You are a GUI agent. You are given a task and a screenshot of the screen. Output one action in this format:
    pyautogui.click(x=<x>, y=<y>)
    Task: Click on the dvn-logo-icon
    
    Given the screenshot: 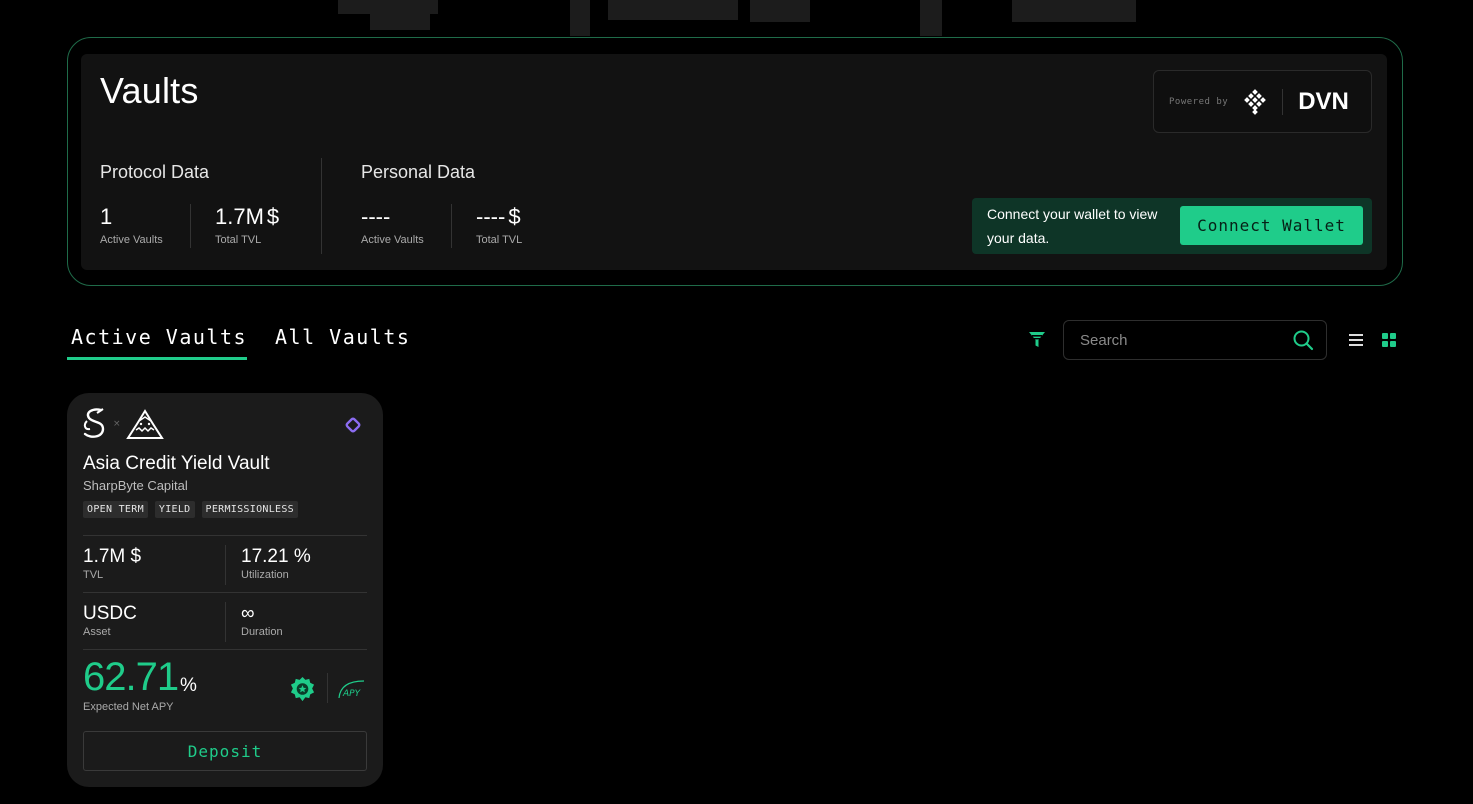 What is the action you would take?
    pyautogui.click(x=1255, y=101)
    